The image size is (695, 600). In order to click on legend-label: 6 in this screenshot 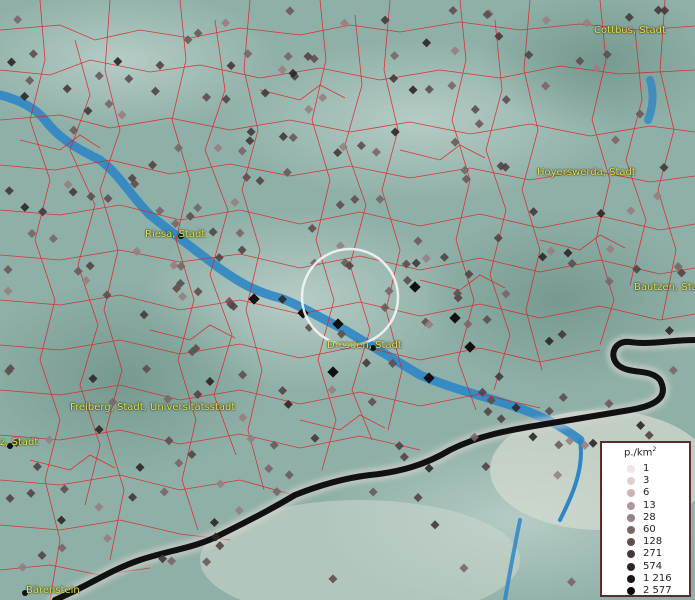, I will do `click(646, 493)`.